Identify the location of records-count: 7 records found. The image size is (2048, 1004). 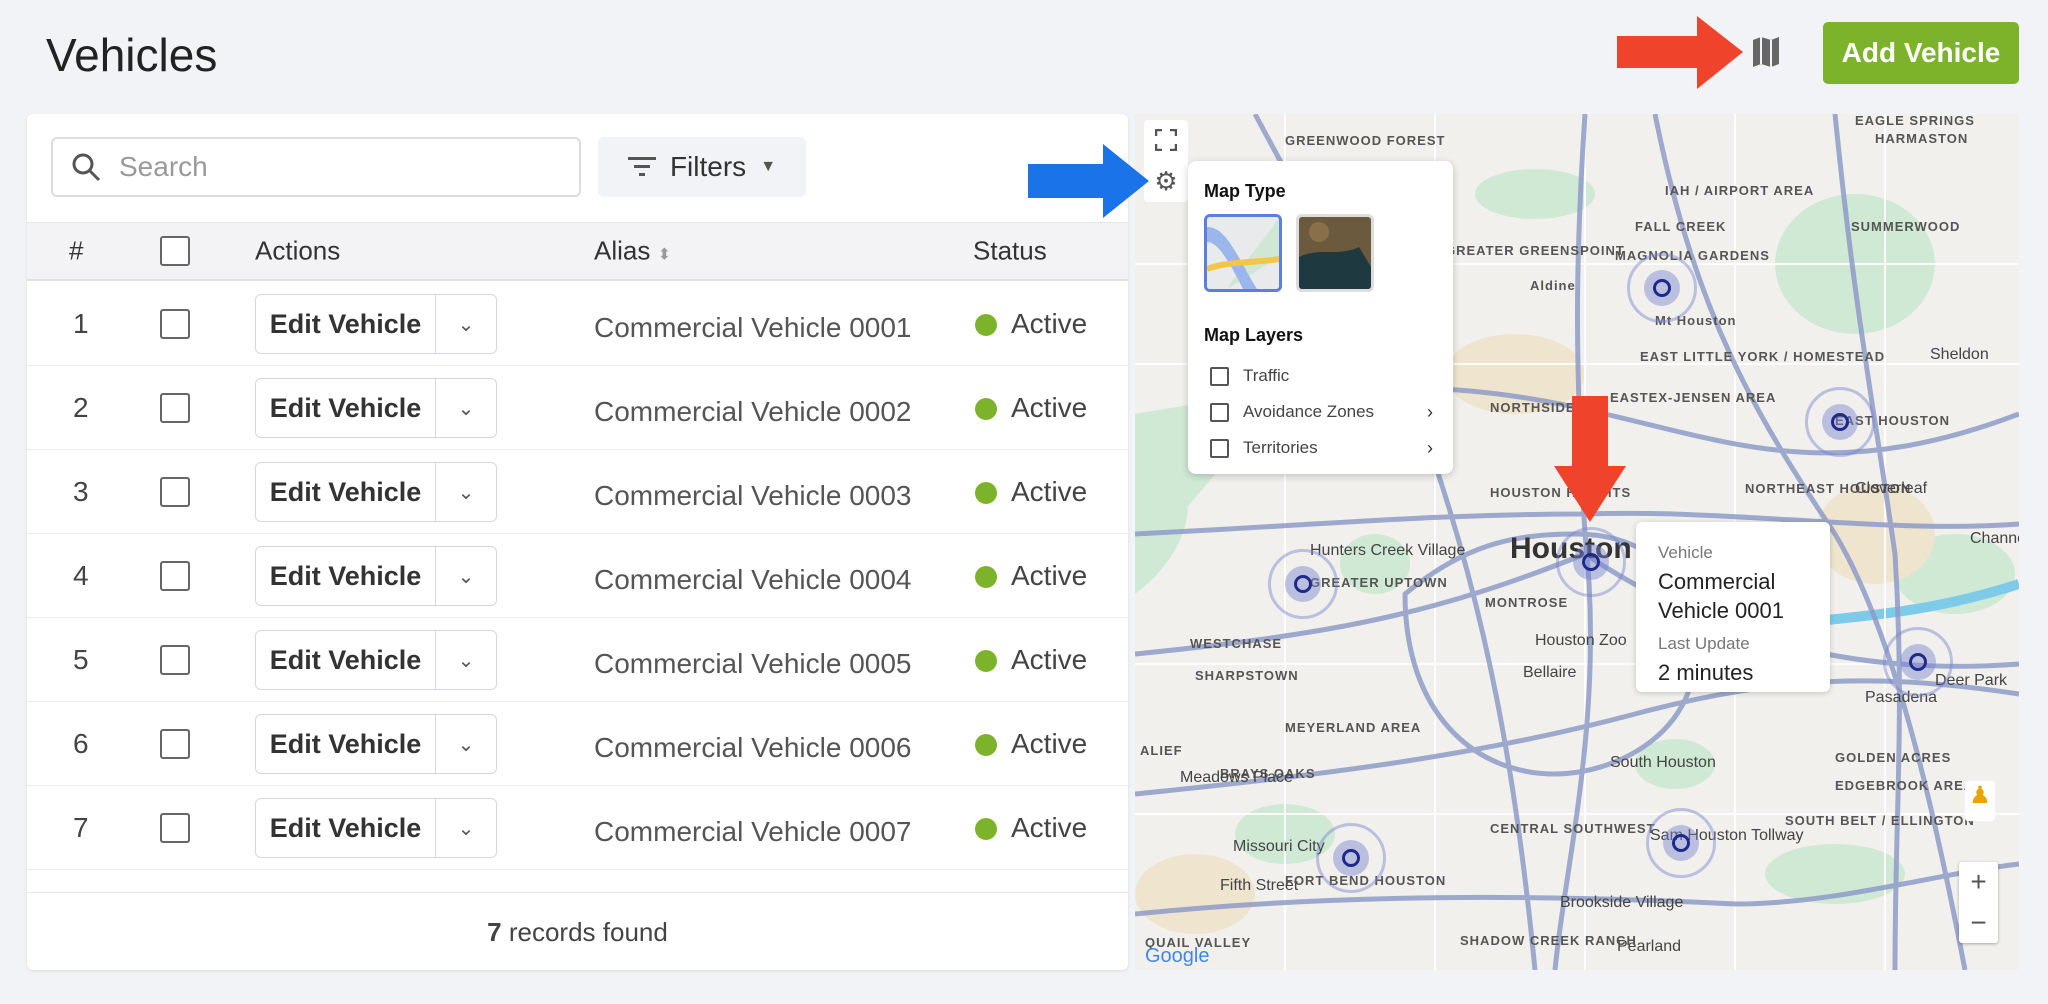
(577, 931).